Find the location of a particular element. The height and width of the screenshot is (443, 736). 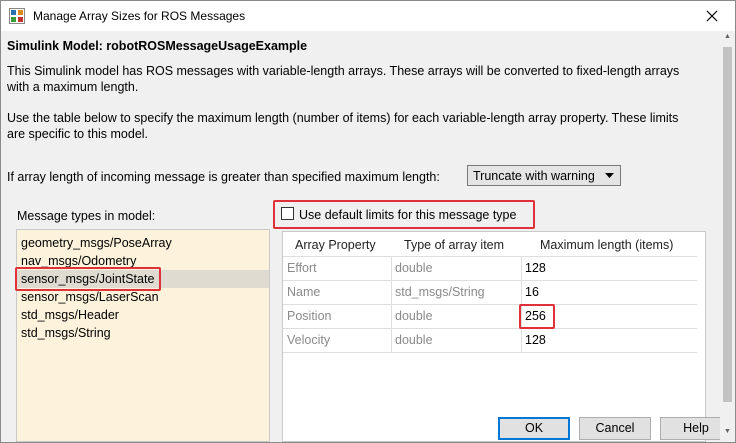

list-item: geometry_msgs/PoseArray is located at coordinates (143, 243).